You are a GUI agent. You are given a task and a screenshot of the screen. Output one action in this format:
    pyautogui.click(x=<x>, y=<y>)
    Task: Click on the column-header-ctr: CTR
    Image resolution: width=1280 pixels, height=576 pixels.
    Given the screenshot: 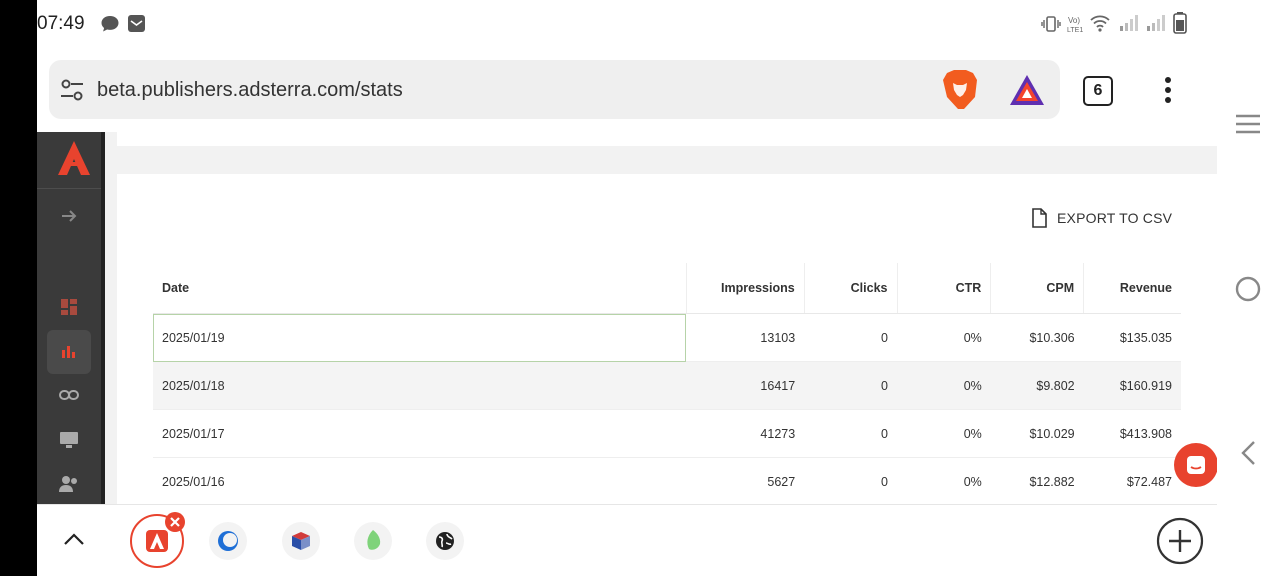 What is the action you would take?
    pyautogui.click(x=944, y=288)
    